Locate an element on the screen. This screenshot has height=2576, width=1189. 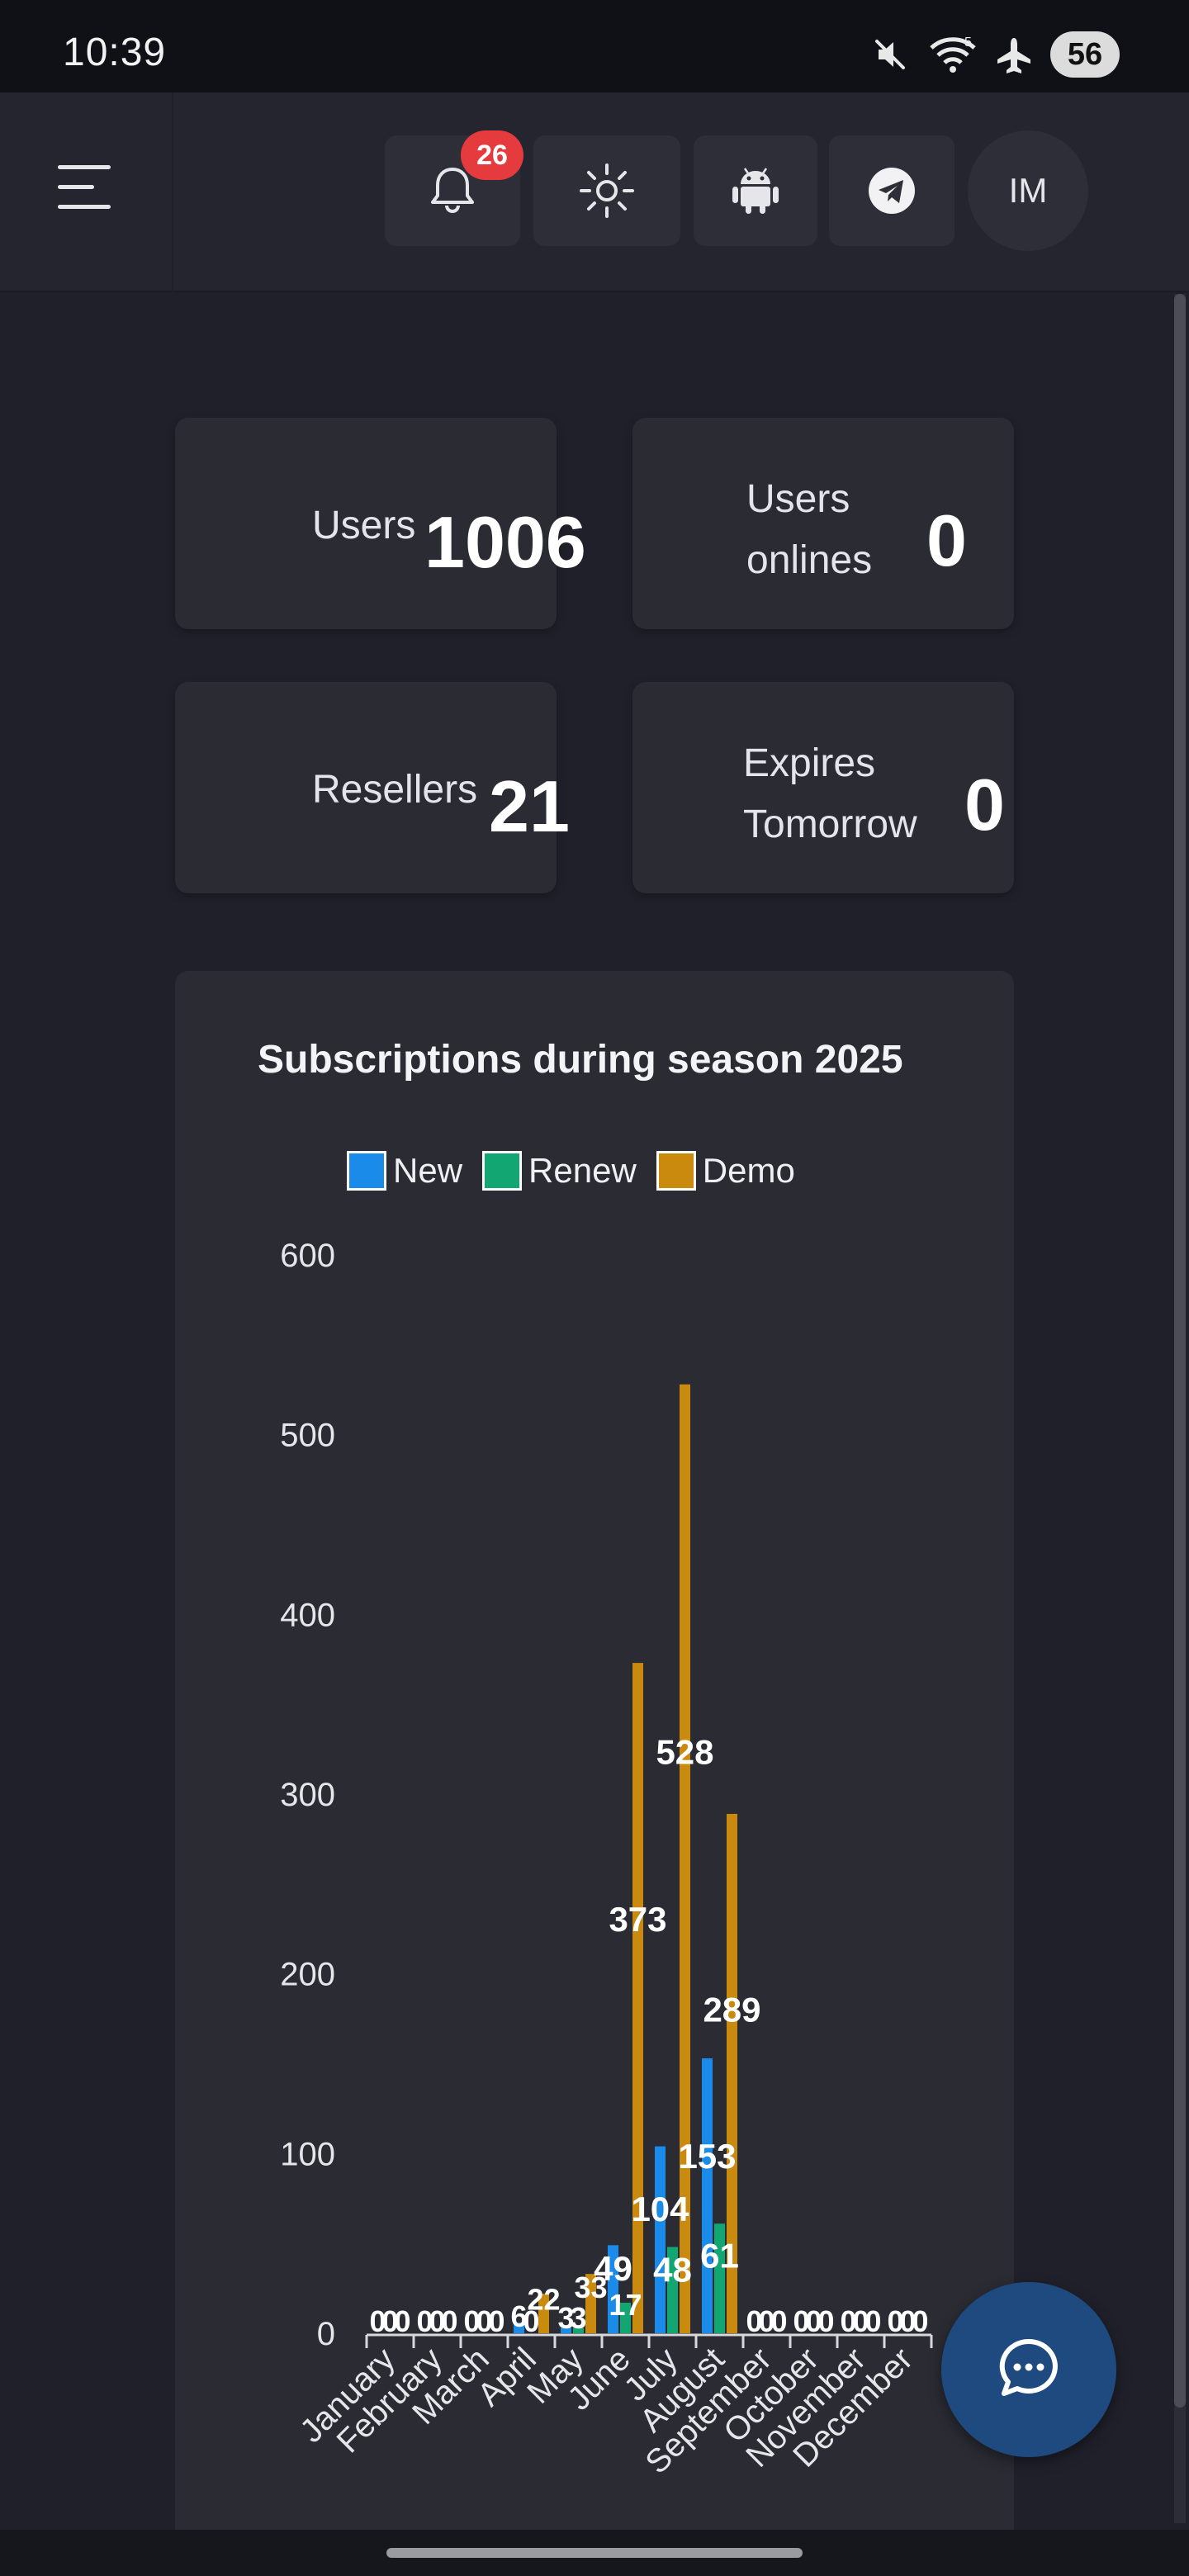
home-indicator is located at coordinates (594, 2553).